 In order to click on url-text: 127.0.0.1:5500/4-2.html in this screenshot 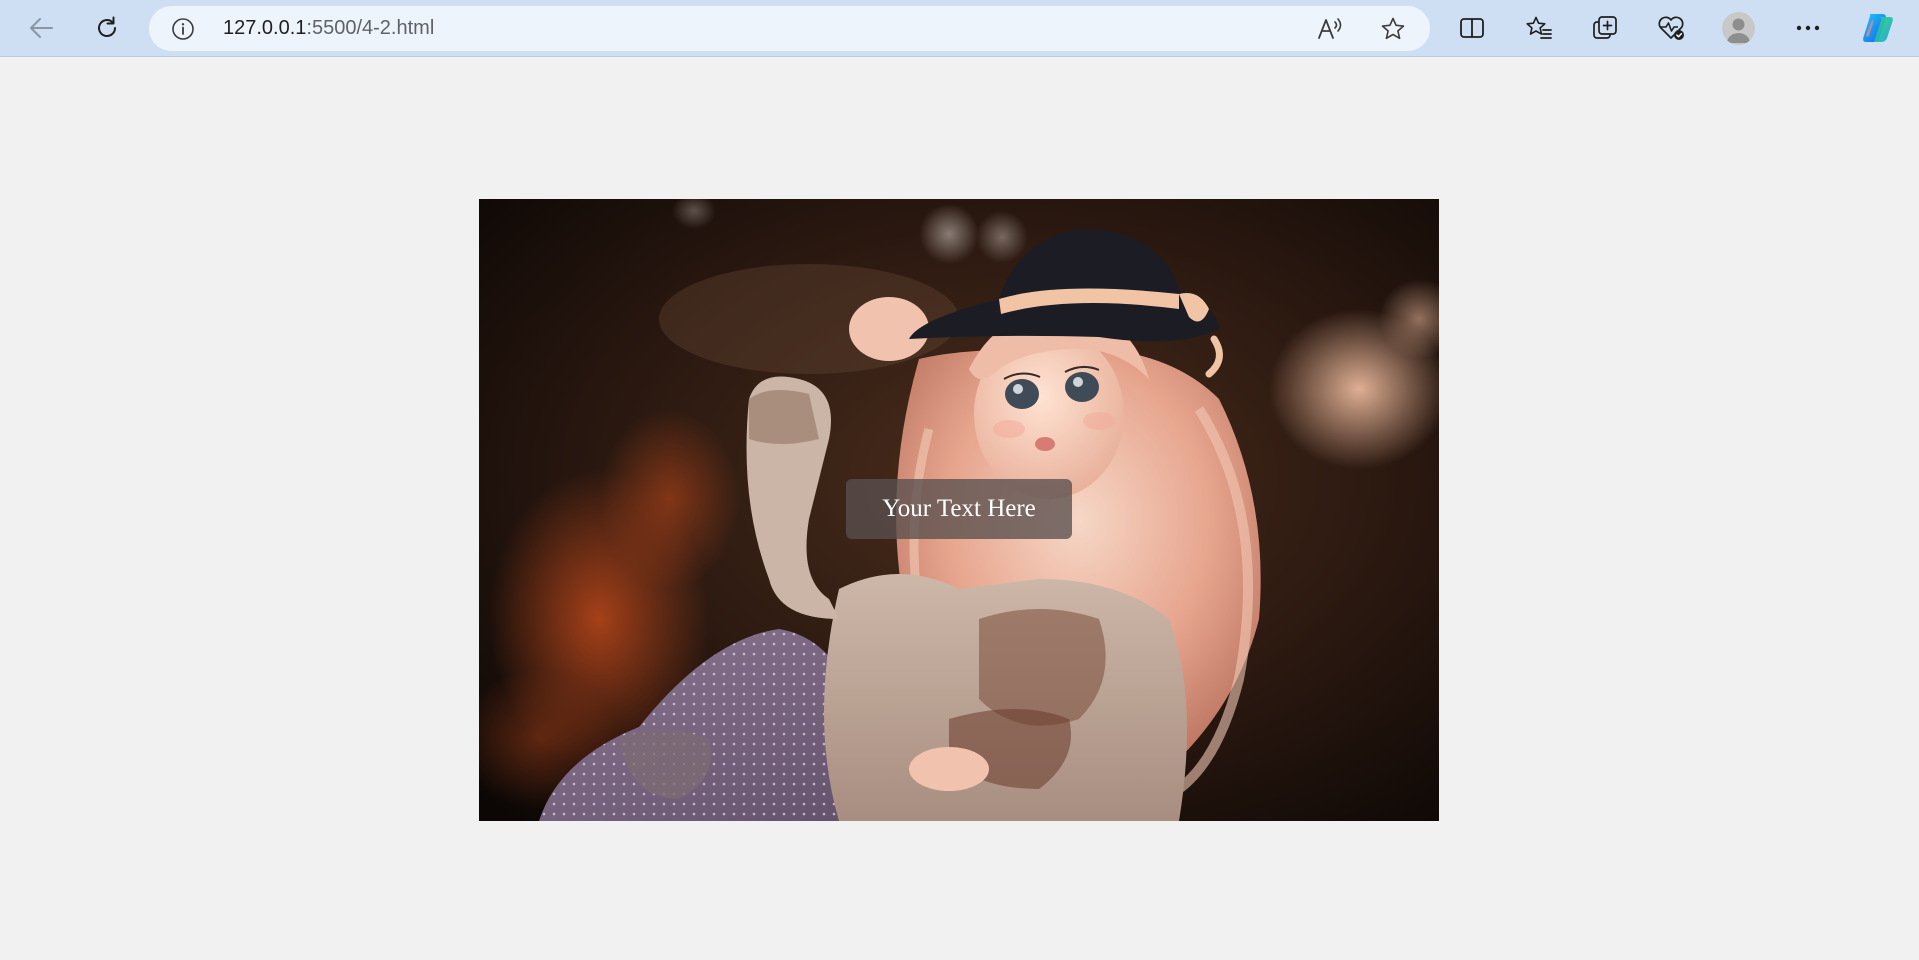, I will do `click(328, 28)`.